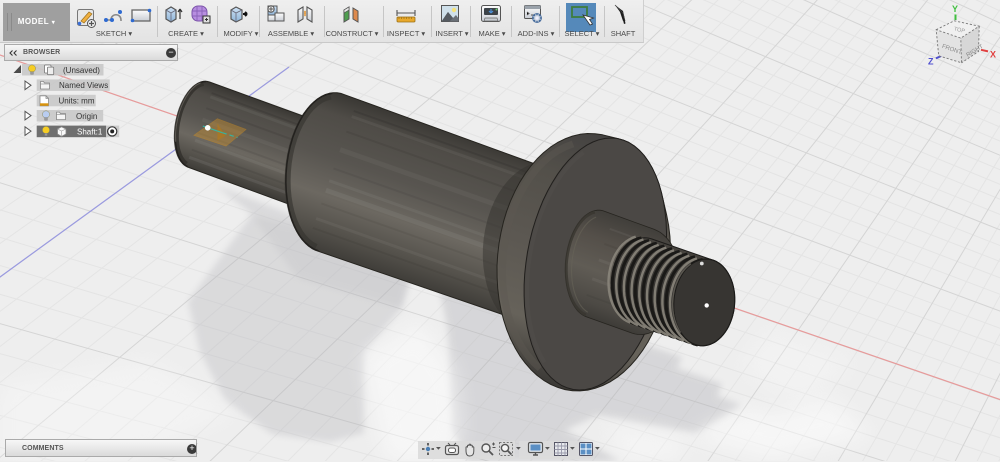 The width and height of the screenshot is (1000, 462). Describe the element at coordinates (86, 116) in the screenshot. I see `svg-text: Origin` at that location.